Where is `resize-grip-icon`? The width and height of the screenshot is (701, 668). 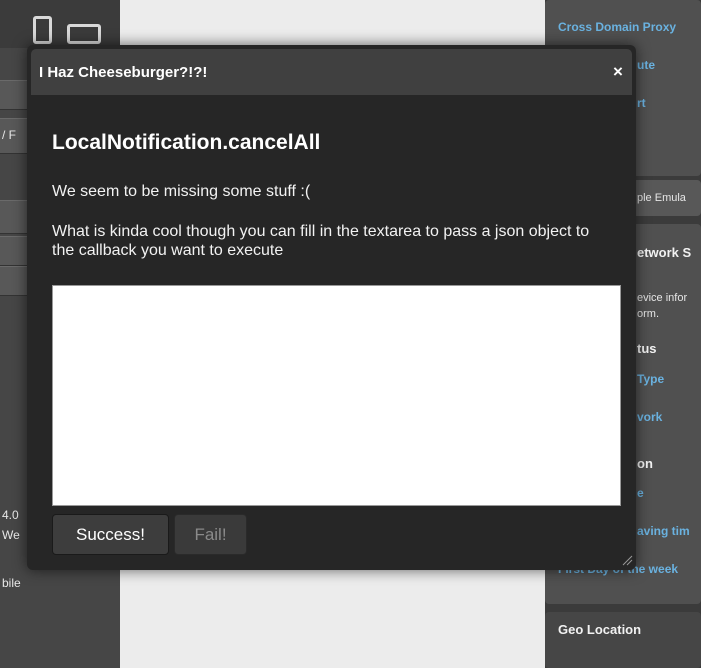
resize-grip-icon is located at coordinates (627, 560).